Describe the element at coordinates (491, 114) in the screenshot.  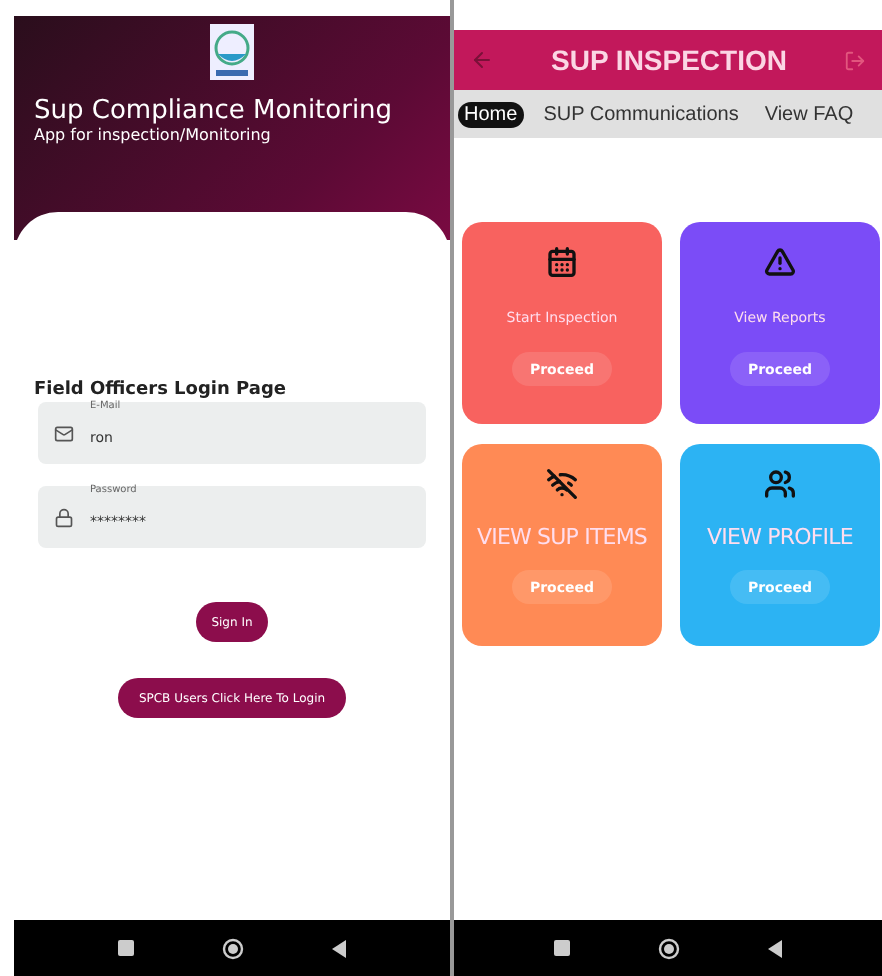
I see `tab: Home` at that location.